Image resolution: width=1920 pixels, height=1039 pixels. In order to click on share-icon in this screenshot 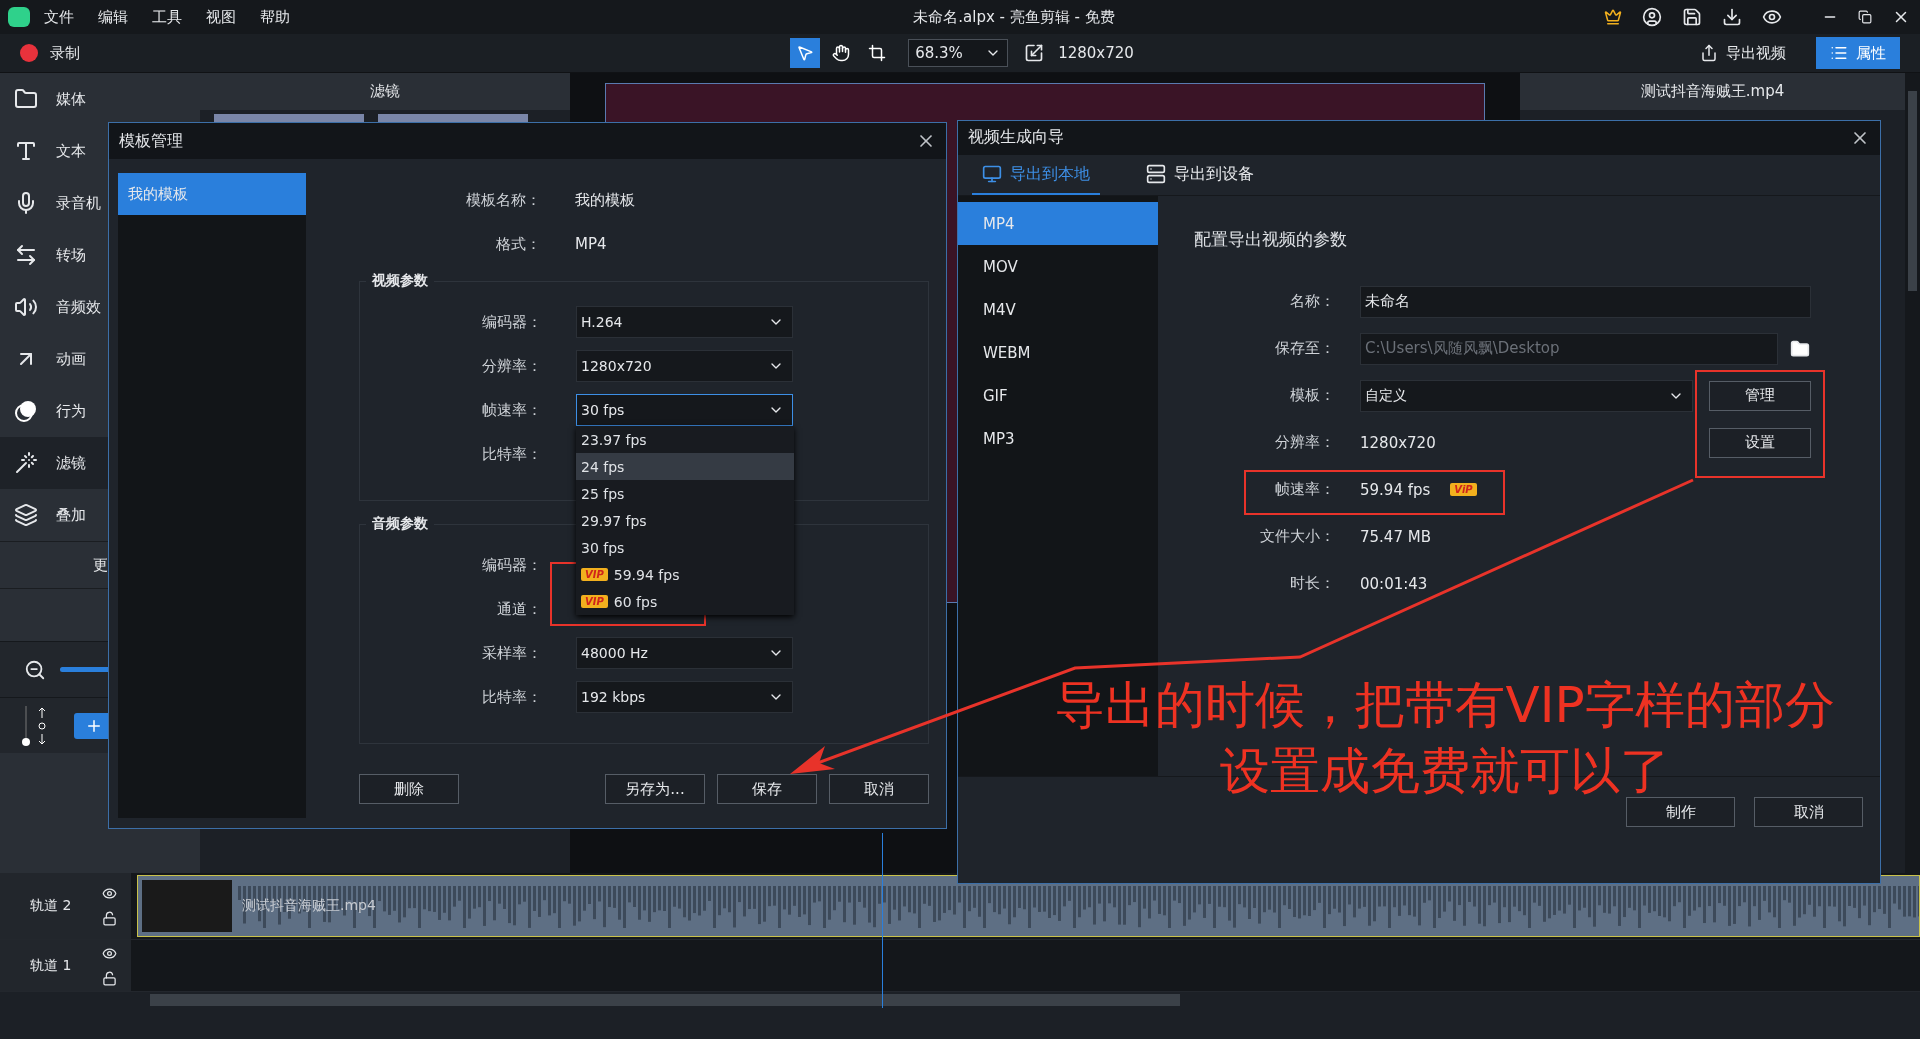, I will do `click(1709, 53)`.